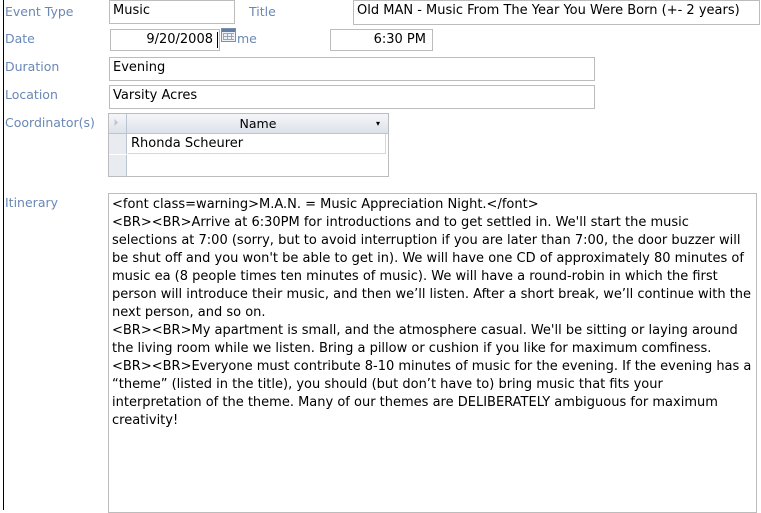 This screenshot has height=513, width=761. What do you see at coordinates (50, 122) in the screenshot?
I see `coordinators-label: Coordinator(s)` at bounding box center [50, 122].